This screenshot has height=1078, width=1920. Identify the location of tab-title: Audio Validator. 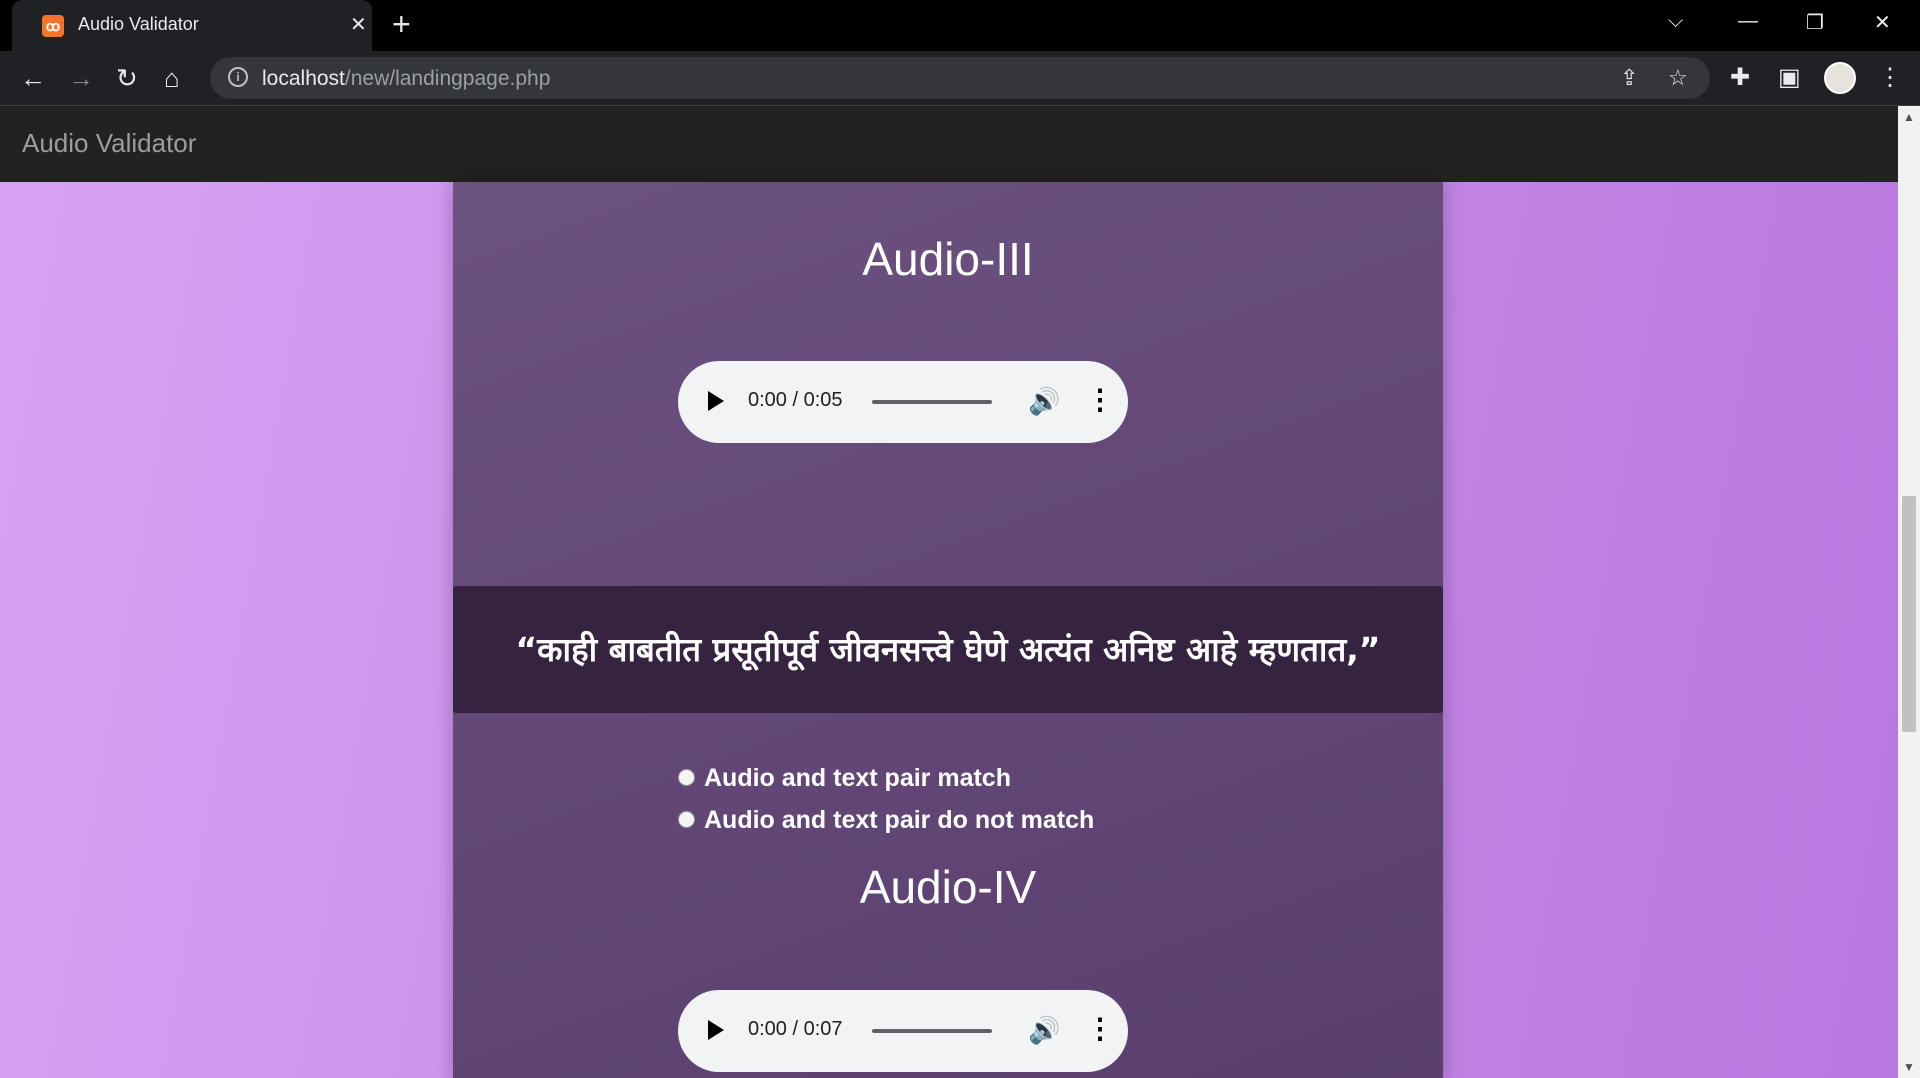
(138, 24).